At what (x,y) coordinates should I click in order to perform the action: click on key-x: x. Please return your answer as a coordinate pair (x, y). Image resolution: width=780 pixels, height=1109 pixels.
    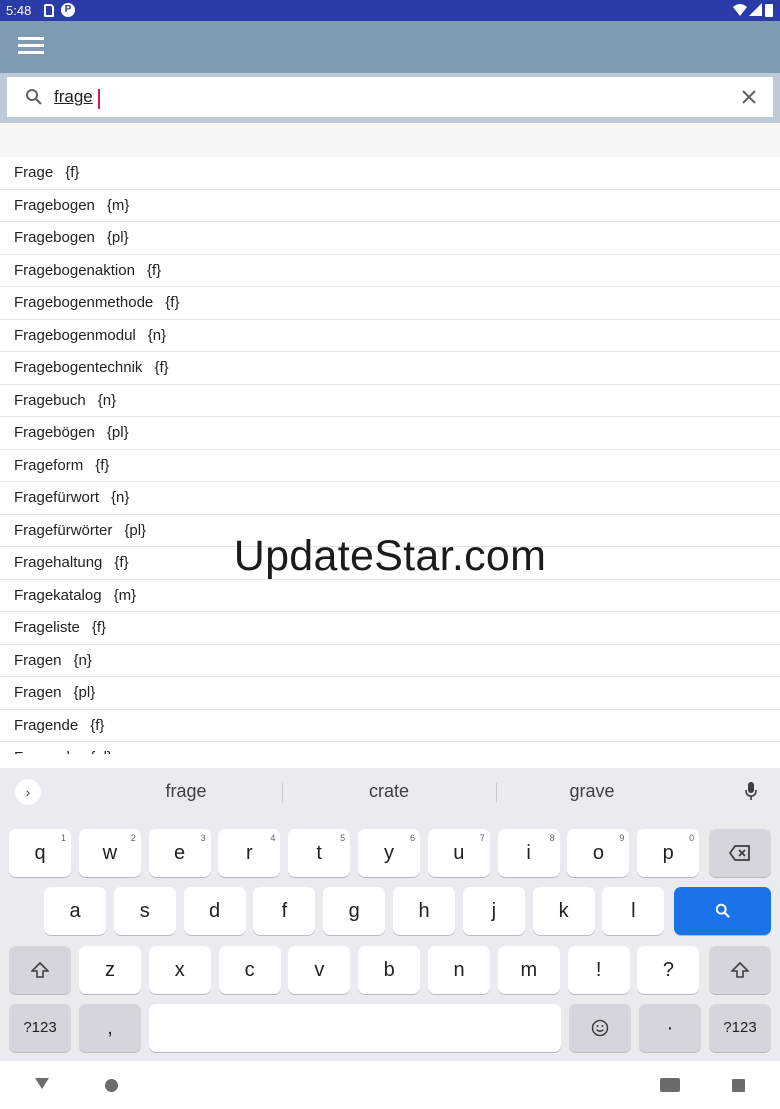
    Looking at the image, I should click on (179, 970).